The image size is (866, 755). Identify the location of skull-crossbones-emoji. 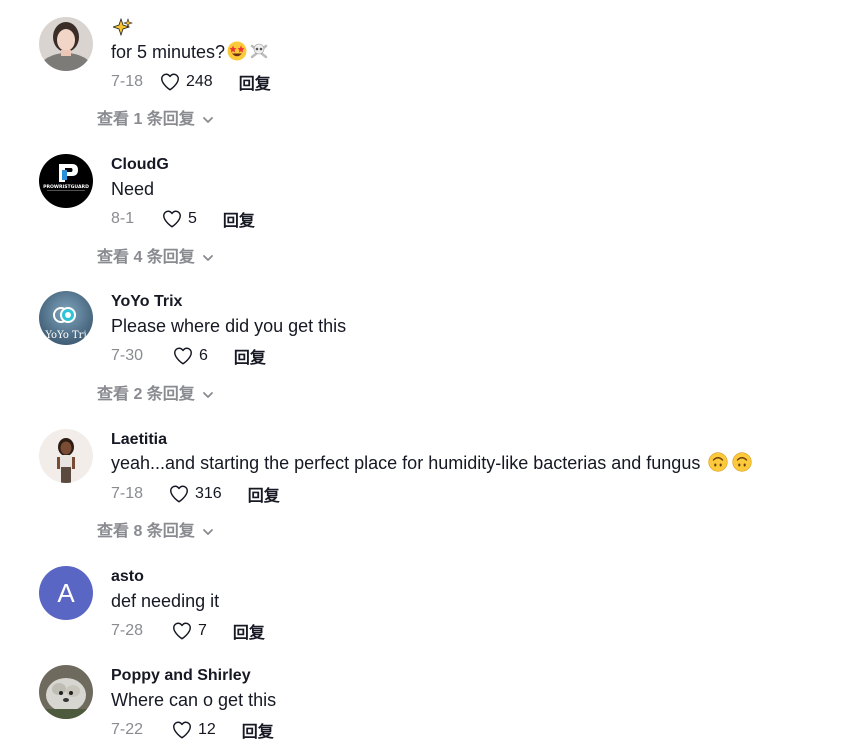
(259, 51).